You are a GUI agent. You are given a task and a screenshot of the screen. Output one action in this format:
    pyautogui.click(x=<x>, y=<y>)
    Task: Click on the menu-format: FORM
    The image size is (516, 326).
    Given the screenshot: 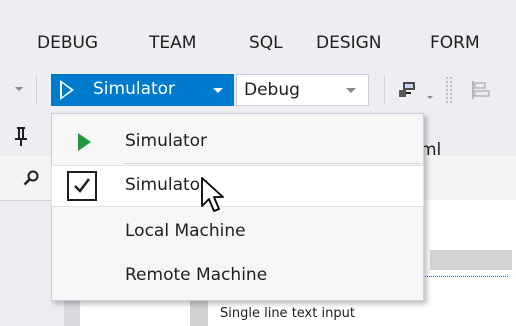 What is the action you would take?
    pyautogui.click(x=455, y=43)
    